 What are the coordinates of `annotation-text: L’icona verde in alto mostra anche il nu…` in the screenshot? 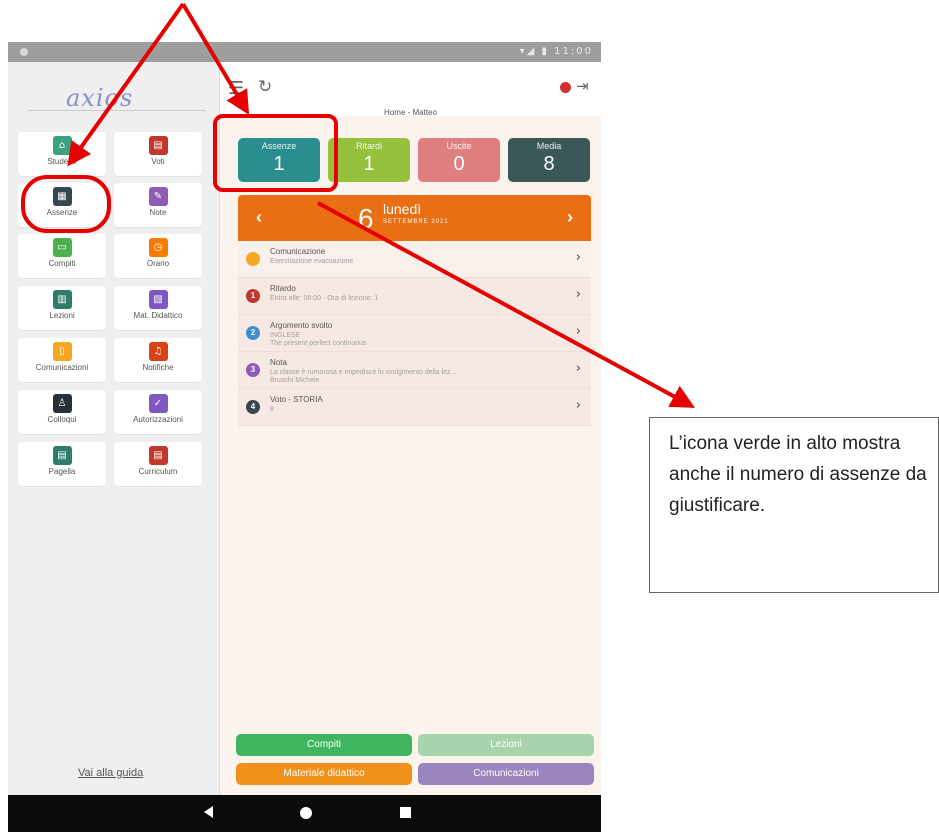 It's located at (798, 474).